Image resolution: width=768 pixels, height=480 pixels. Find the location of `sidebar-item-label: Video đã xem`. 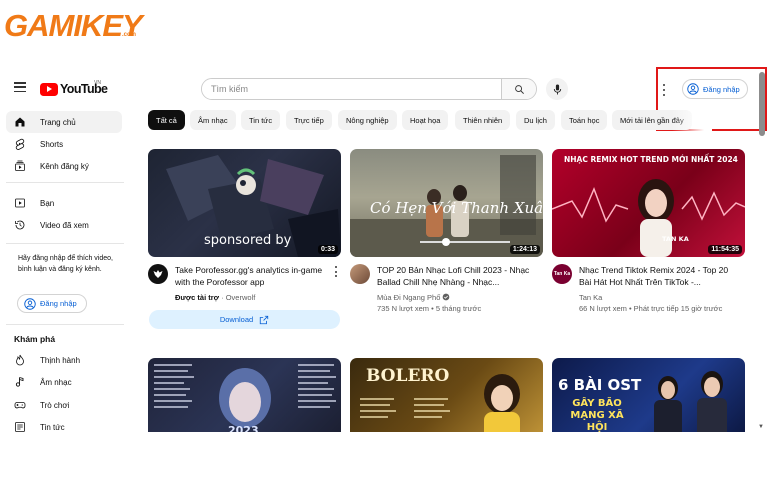

sidebar-item-label: Video đã xem is located at coordinates (64, 225).